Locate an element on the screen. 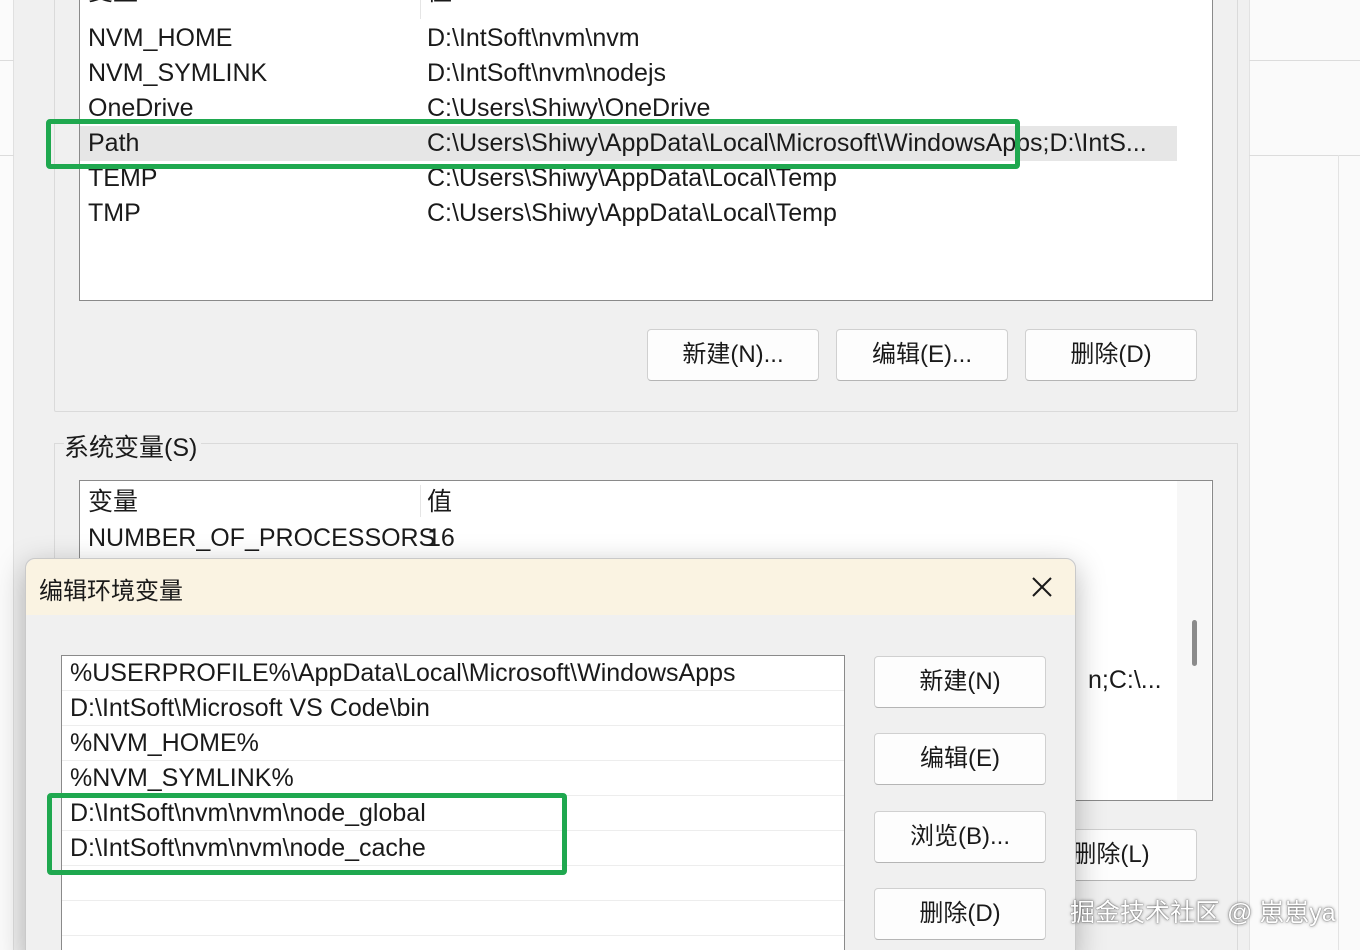  variable-name: TMP is located at coordinates (114, 213).